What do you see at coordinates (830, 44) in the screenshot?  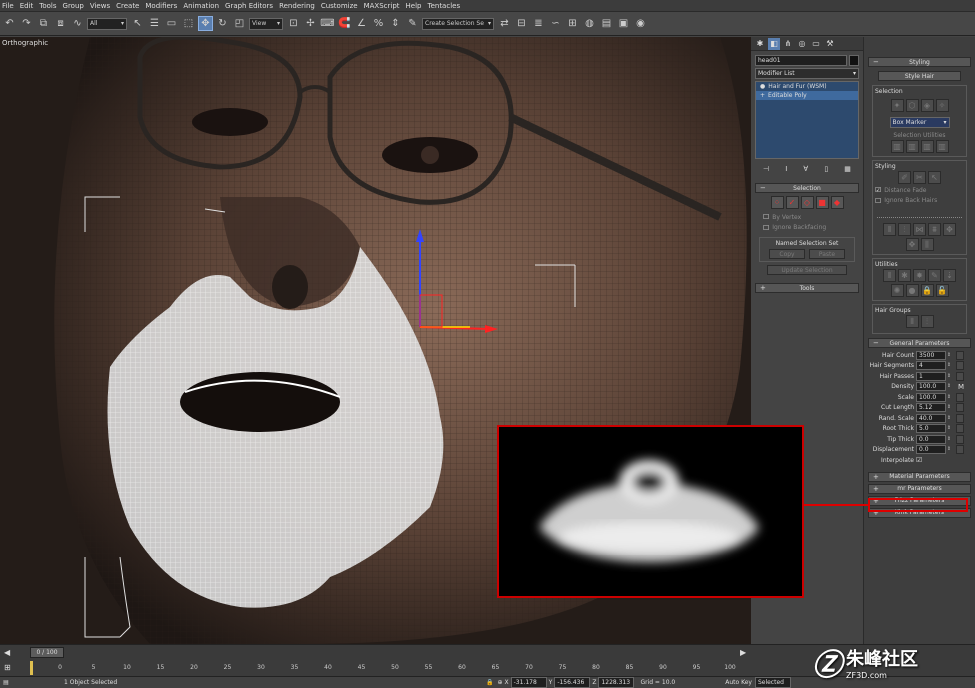 I see `utilities-tab-icon: ⚒` at bounding box center [830, 44].